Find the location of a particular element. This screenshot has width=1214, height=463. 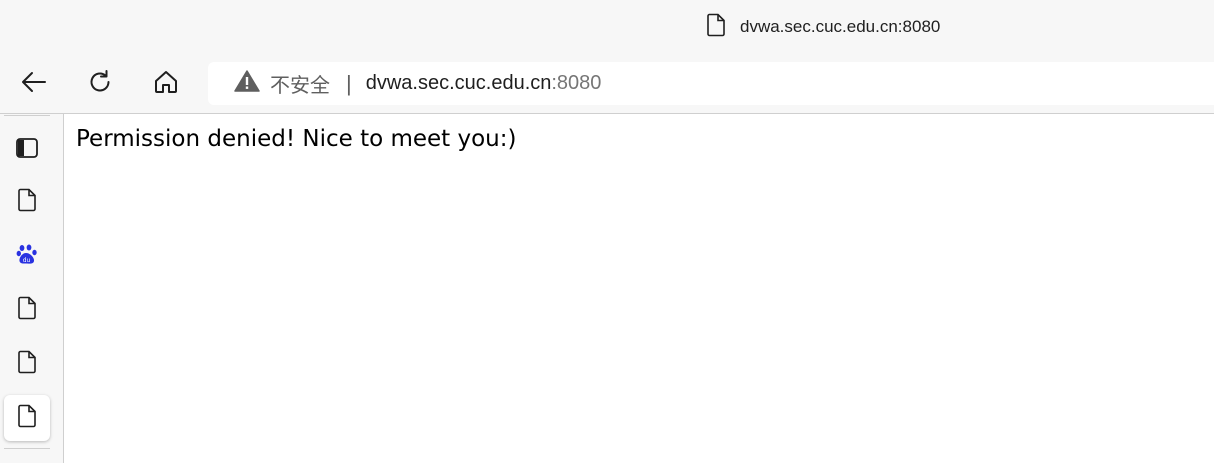

permission-message: Permission denied! Nice to meet you:) is located at coordinates (296, 139).